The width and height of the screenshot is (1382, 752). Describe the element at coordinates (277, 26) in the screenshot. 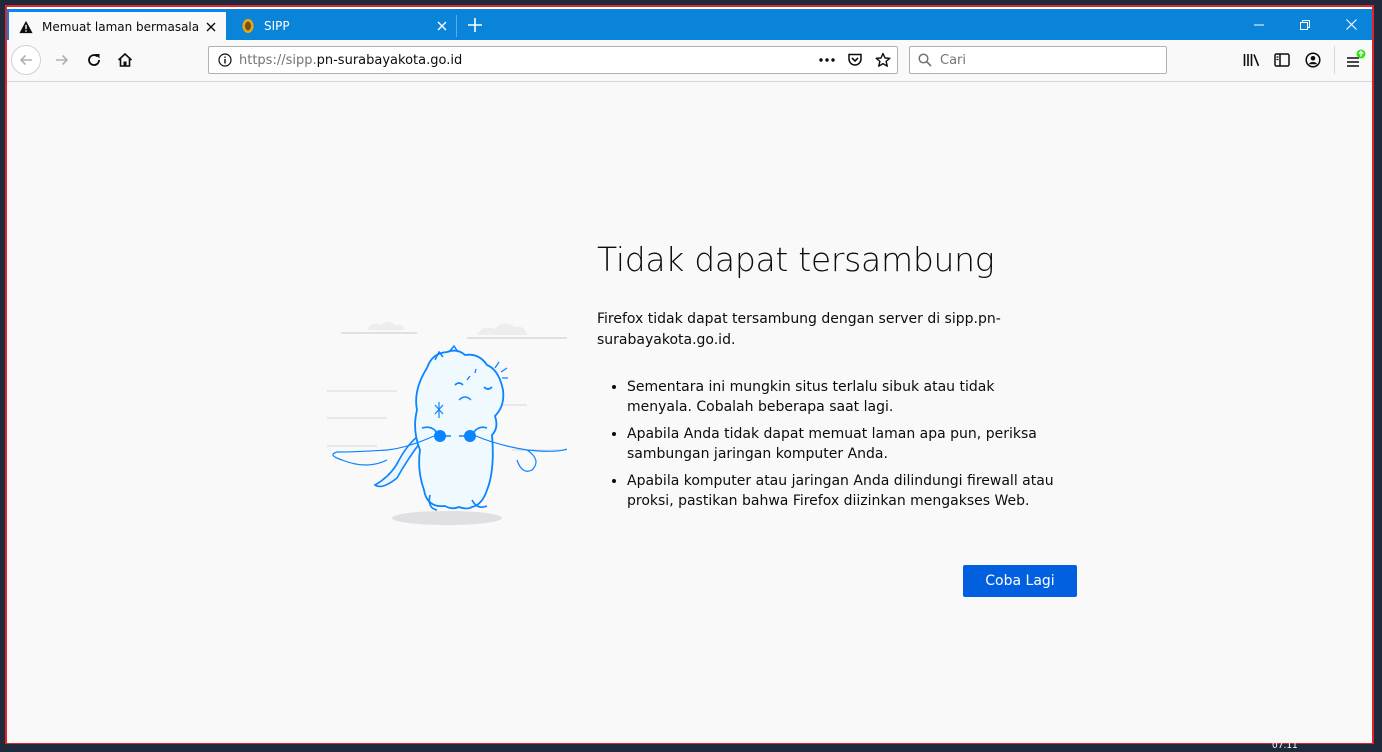

I see `tab-label: SIPP` at that location.